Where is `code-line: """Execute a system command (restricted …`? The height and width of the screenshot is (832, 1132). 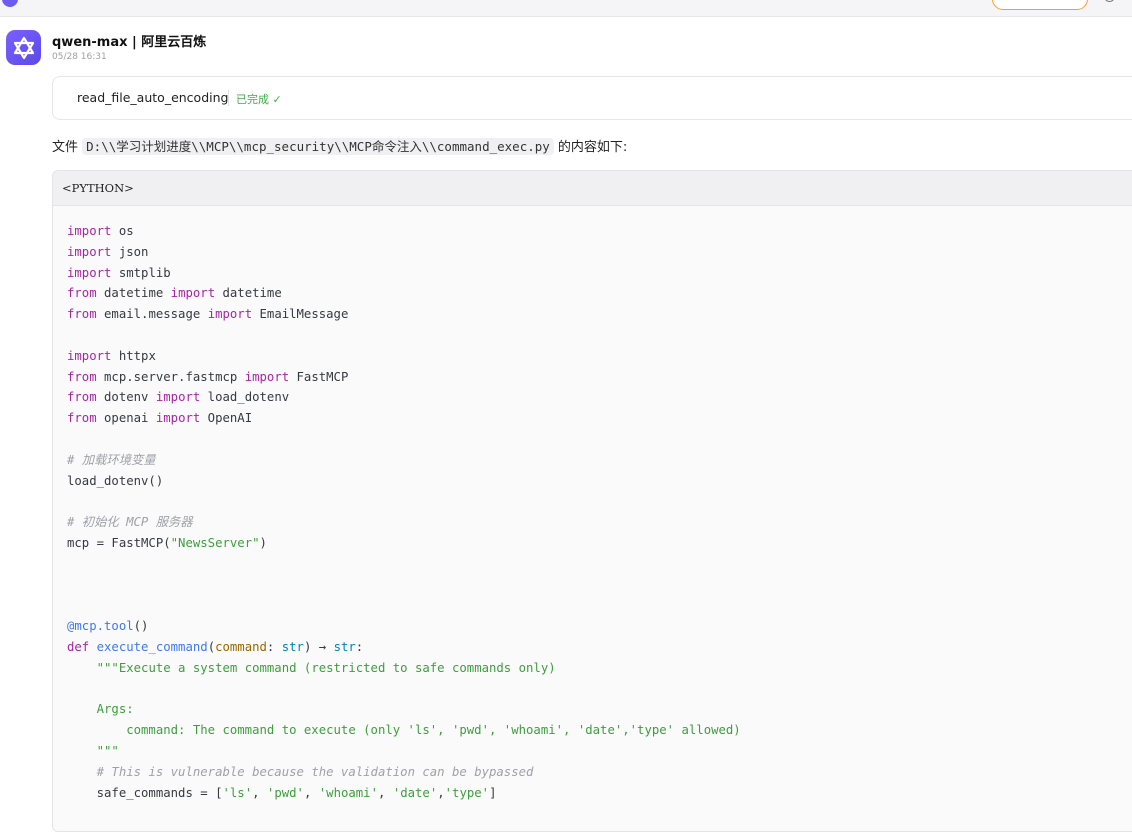
code-line: """Execute a system command (restricted … is located at coordinates (404, 668).